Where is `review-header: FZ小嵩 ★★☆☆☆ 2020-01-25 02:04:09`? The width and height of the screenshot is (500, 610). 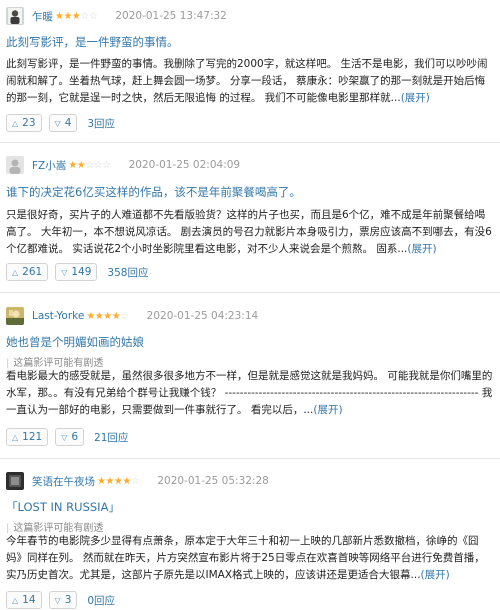
review-header: FZ小嵩 ★★☆☆☆ 2020-01-25 02:04:09 is located at coordinates (123, 165).